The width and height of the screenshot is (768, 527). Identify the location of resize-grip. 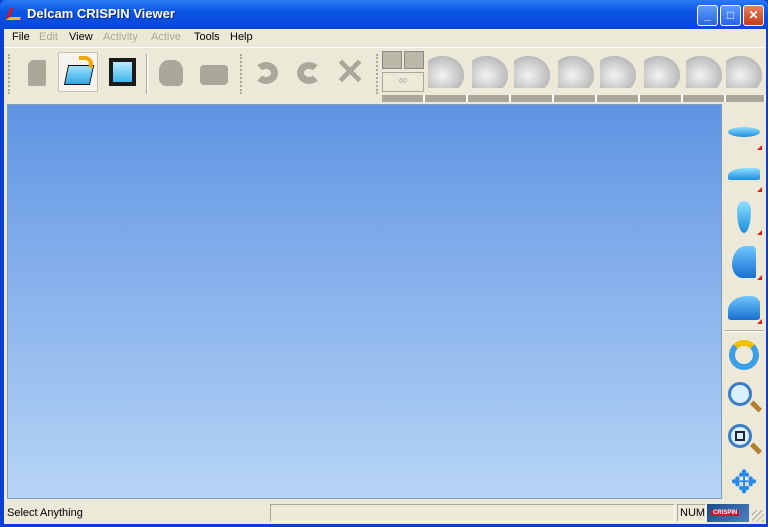
(758, 516).